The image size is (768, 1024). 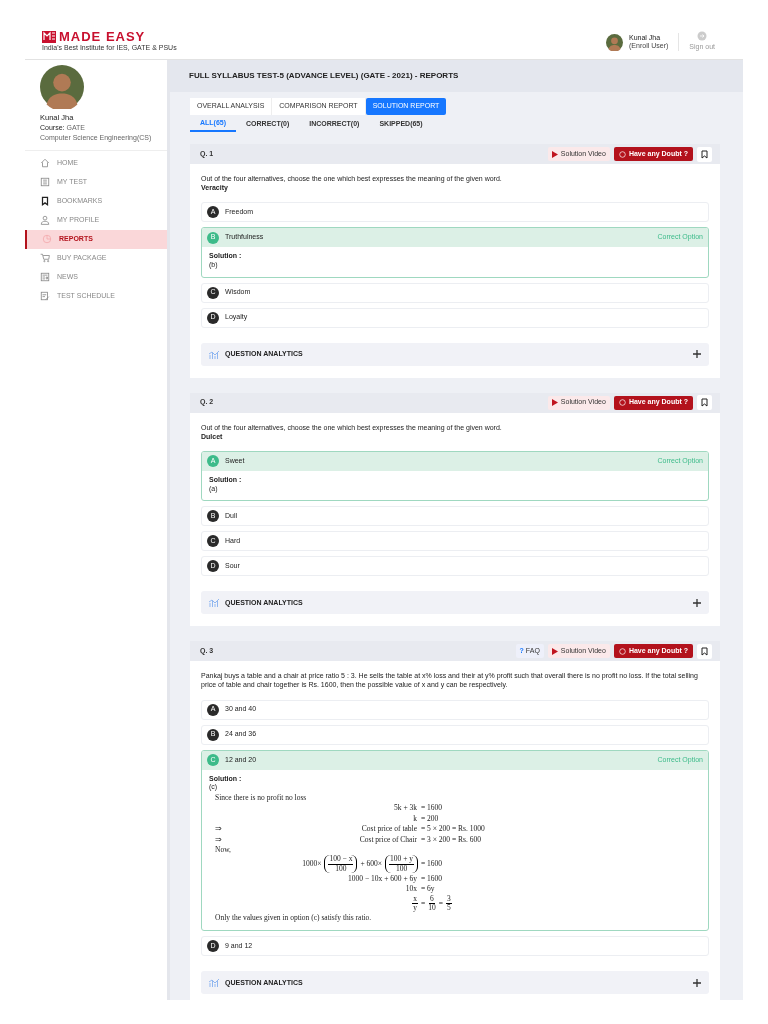 I want to click on page-title: FULL SYLLABUS TEST-5 (ADVANCE LEVEL) (GATE - 2021) - REPORTS, so click(x=324, y=76).